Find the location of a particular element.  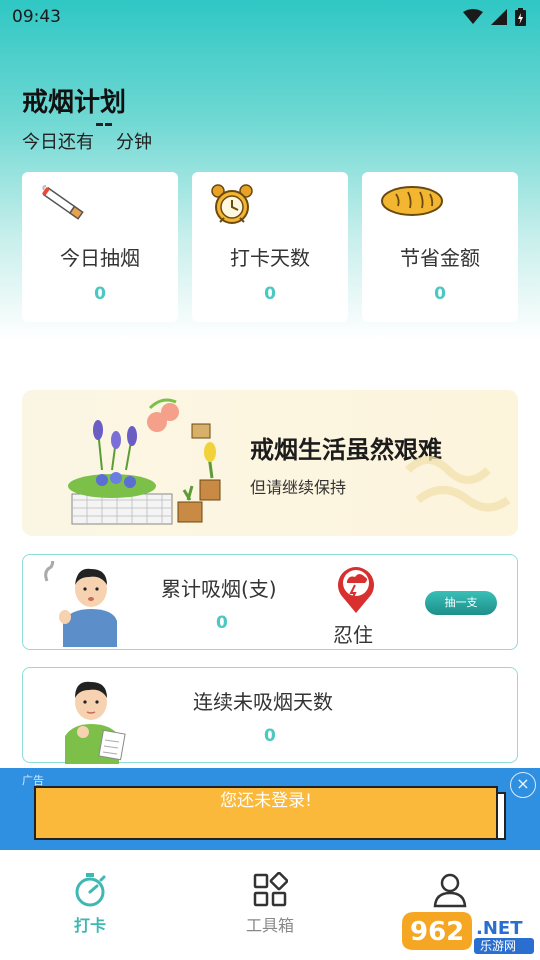

cumulative-smoking-card: 累计吸烟(支) 0 忍住 抽一支 is located at coordinates (270, 602).